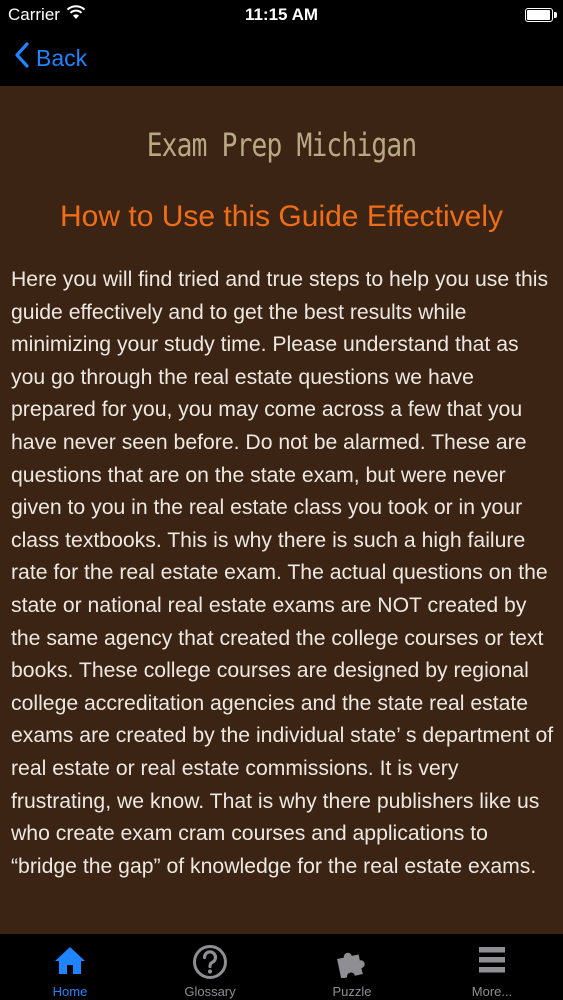 The height and width of the screenshot is (1000, 563). I want to click on tab-home: Home, so click(70, 967).